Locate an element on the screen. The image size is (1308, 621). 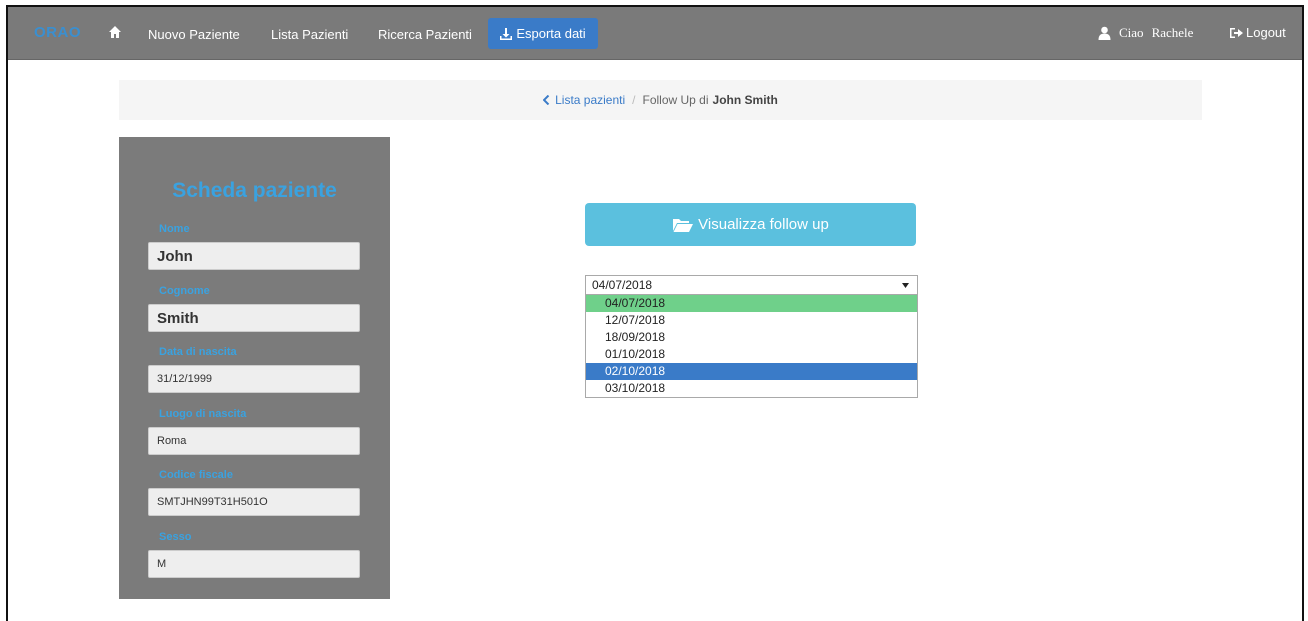
field-sesso: M is located at coordinates (254, 564).